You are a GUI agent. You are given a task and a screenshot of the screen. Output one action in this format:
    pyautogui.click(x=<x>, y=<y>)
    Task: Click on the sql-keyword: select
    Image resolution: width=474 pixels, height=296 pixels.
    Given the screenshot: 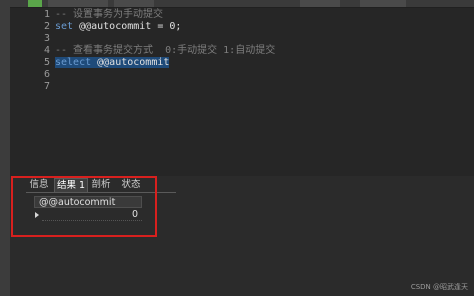 What is the action you would take?
    pyautogui.click(x=73, y=62)
    